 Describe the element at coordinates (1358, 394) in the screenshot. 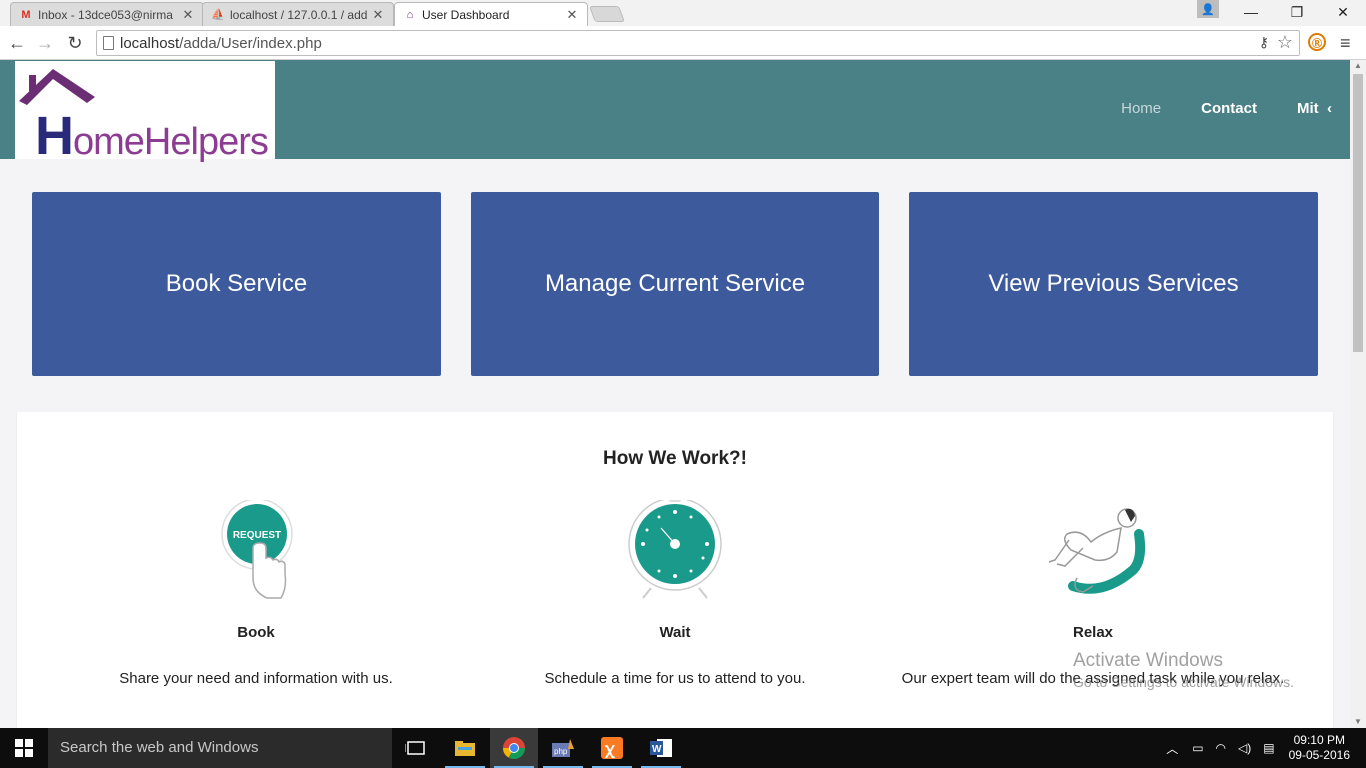

I see `page-scrollbar: ▲ ▼` at that location.